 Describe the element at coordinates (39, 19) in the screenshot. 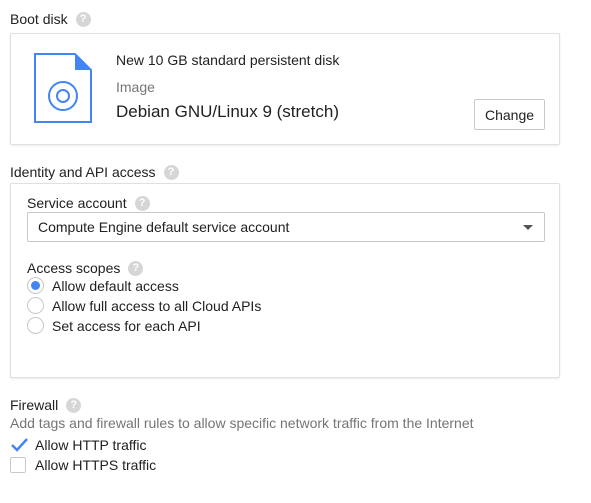

I see `boot-disk-title: Boot disk` at that location.